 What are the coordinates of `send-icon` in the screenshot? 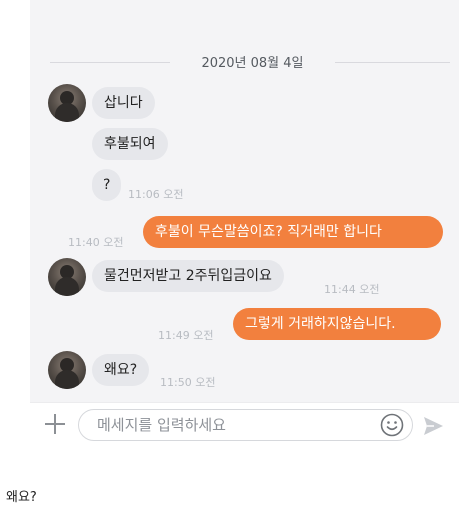 It's located at (433, 426).